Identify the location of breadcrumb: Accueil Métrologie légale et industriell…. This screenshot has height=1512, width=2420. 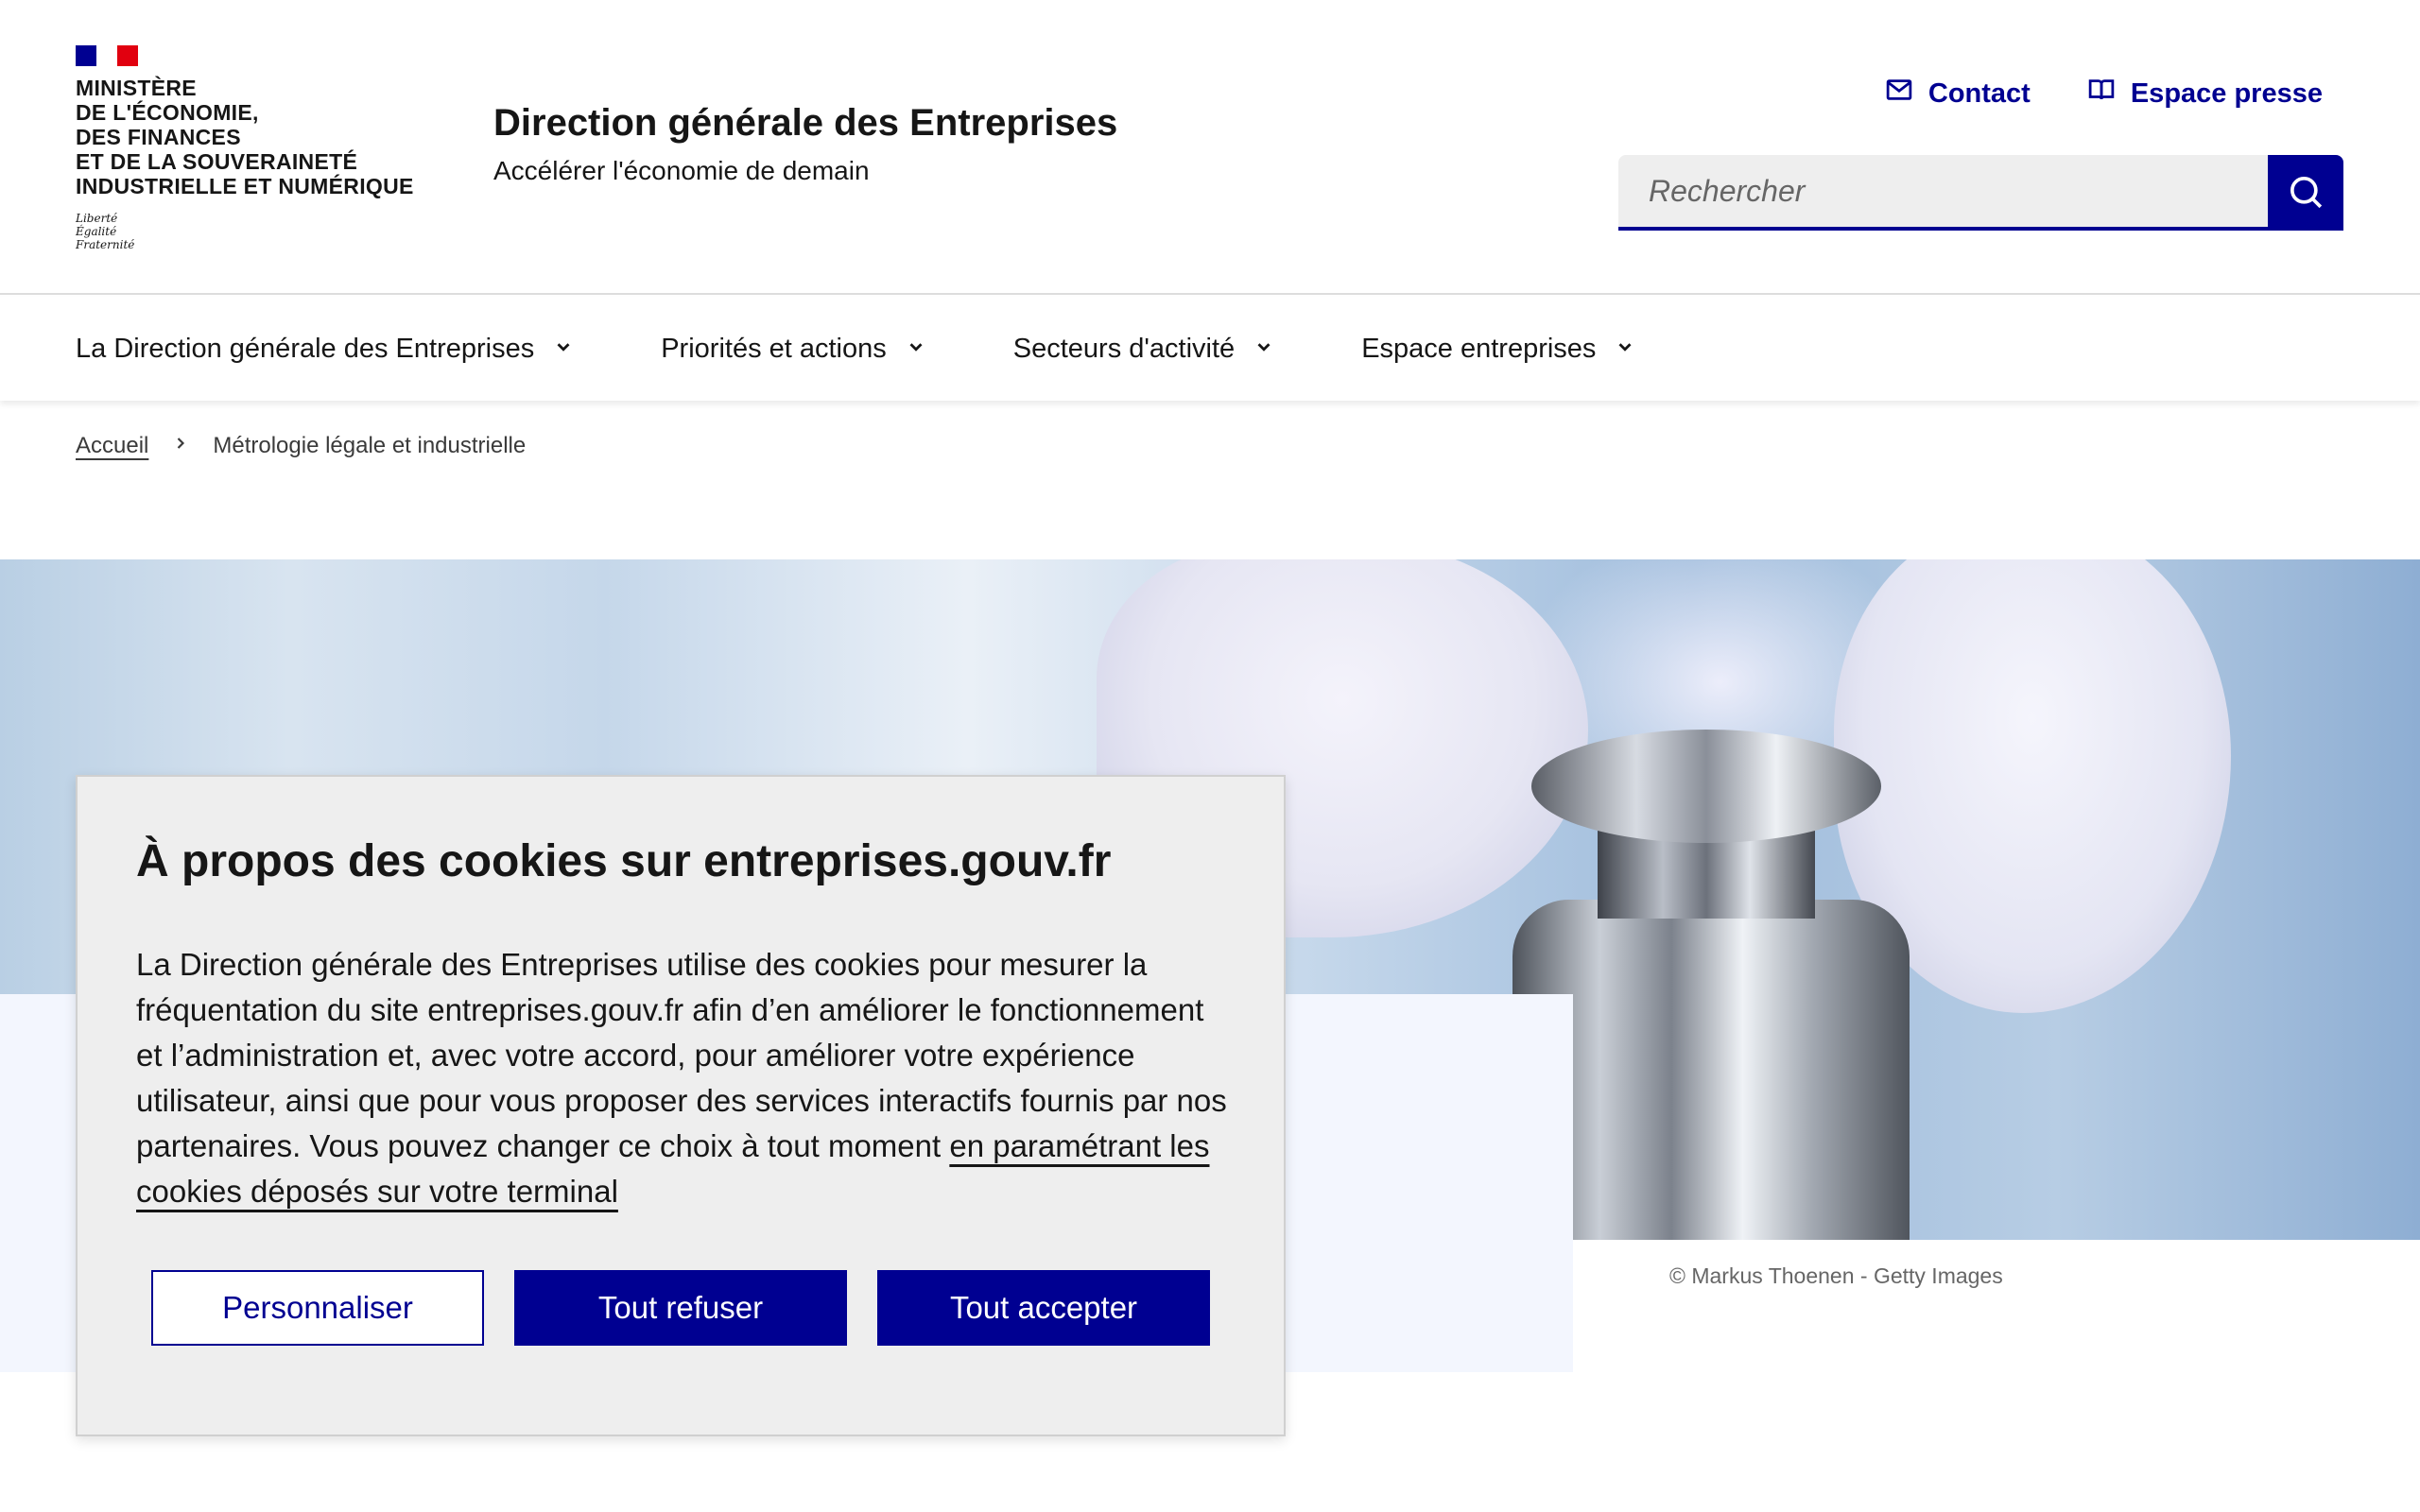
(301, 446).